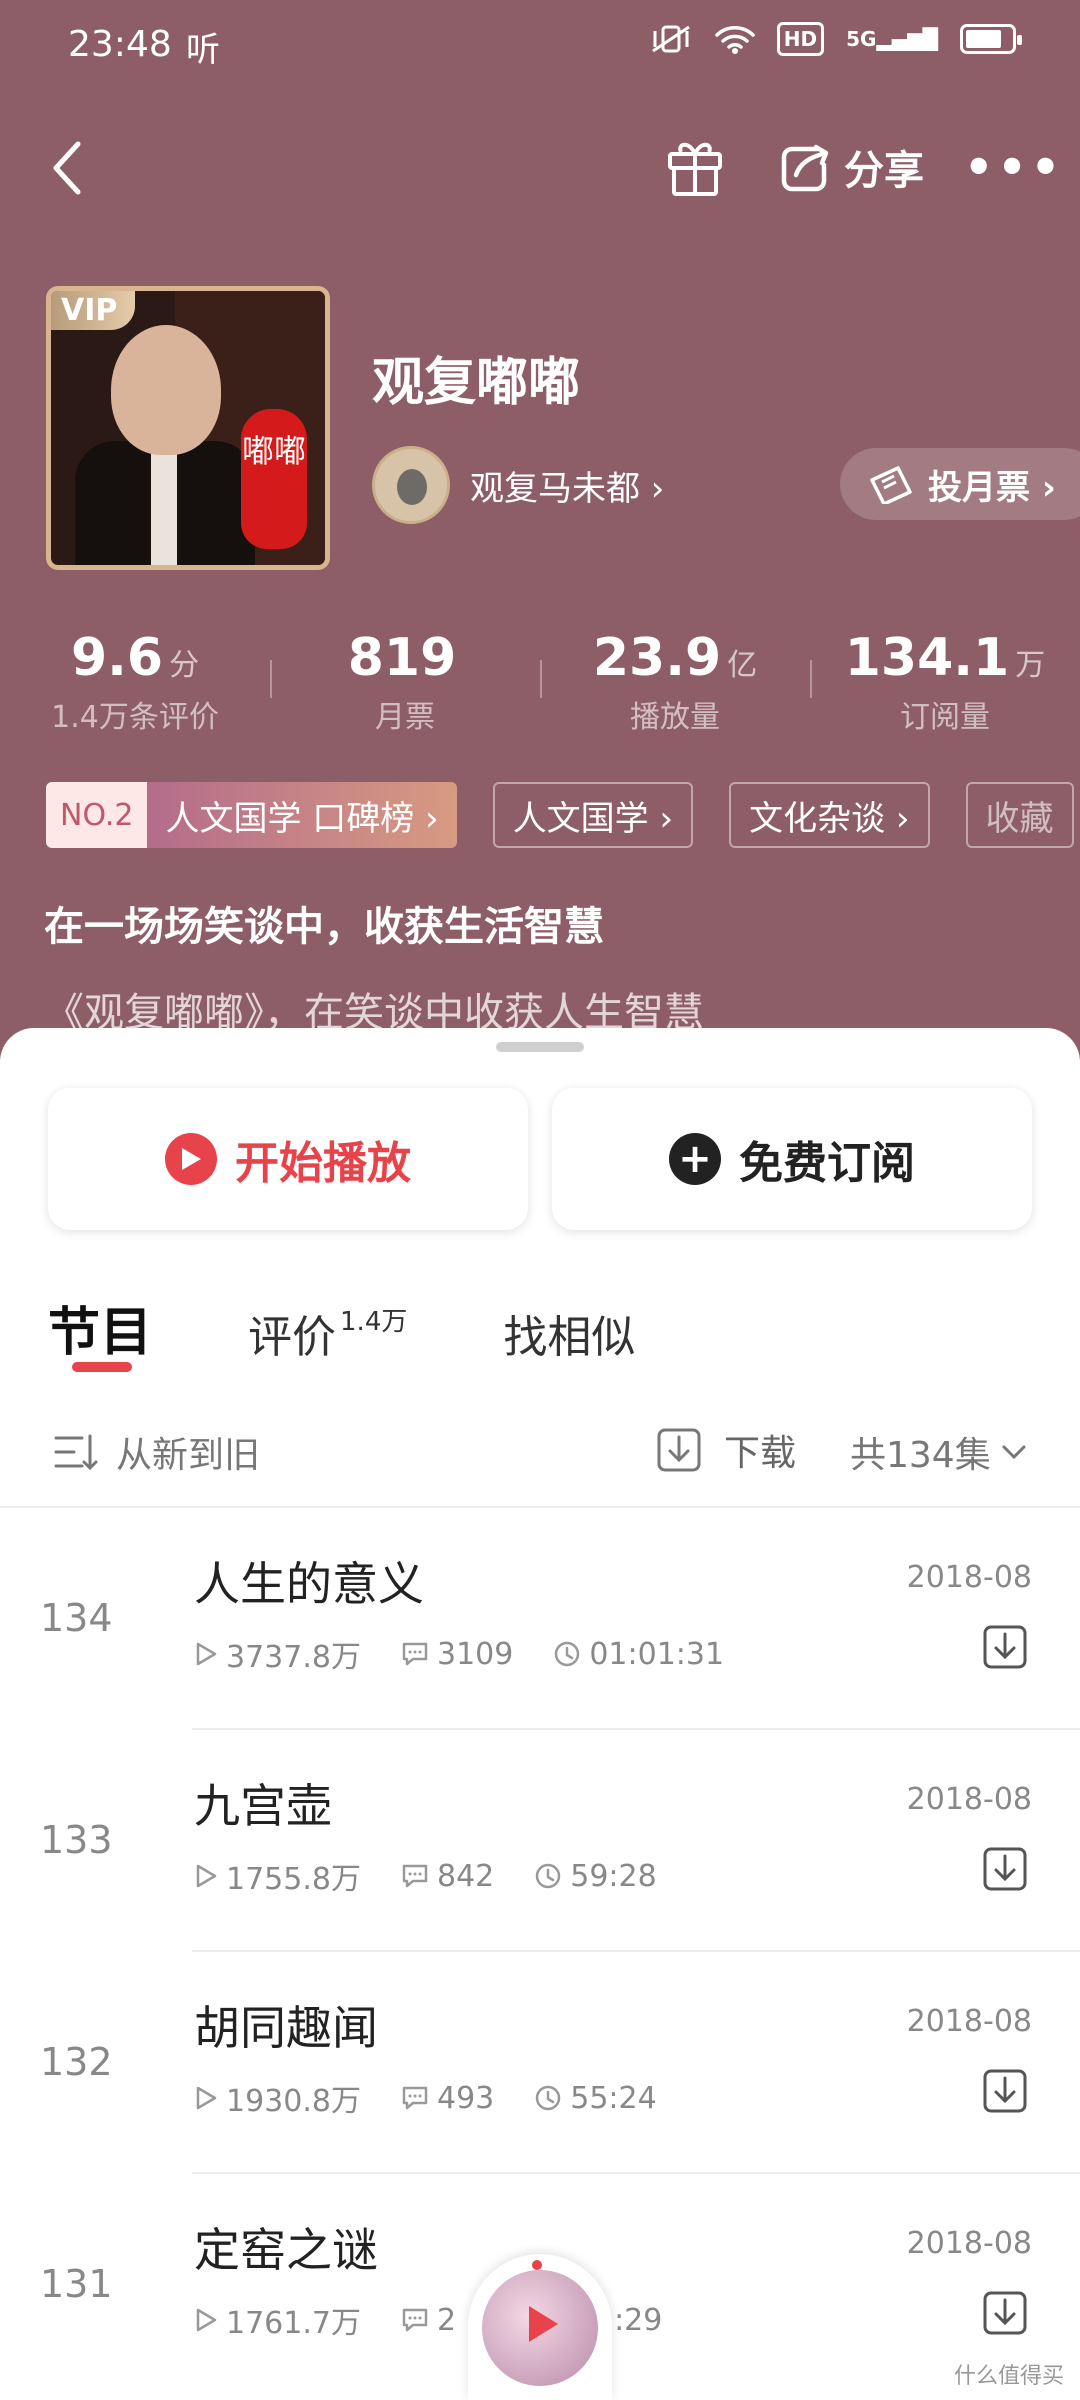 This screenshot has height=2400, width=1080. What do you see at coordinates (309, 1584) in the screenshot?
I see `episode-title: 人生的意义` at bounding box center [309, 1584].